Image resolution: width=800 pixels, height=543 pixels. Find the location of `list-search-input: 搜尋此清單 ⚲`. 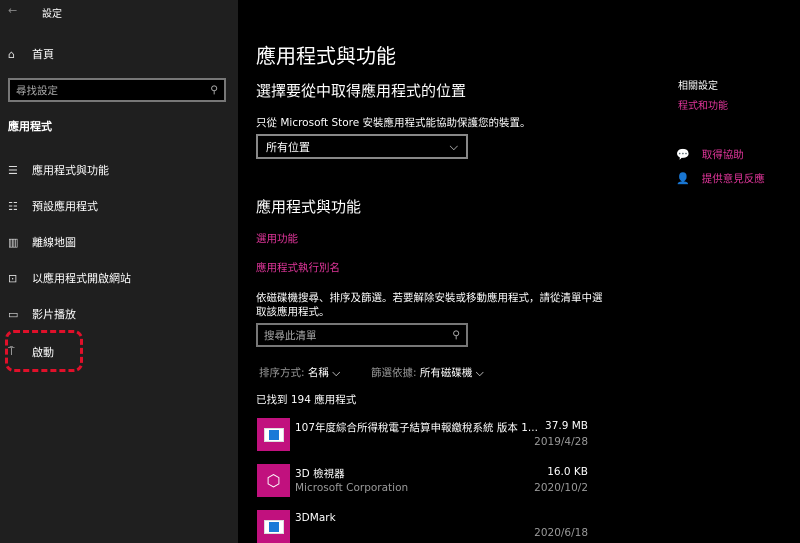

list-search-input: 搜尋此清單 ⚲ is located at coordinates (362, 335).